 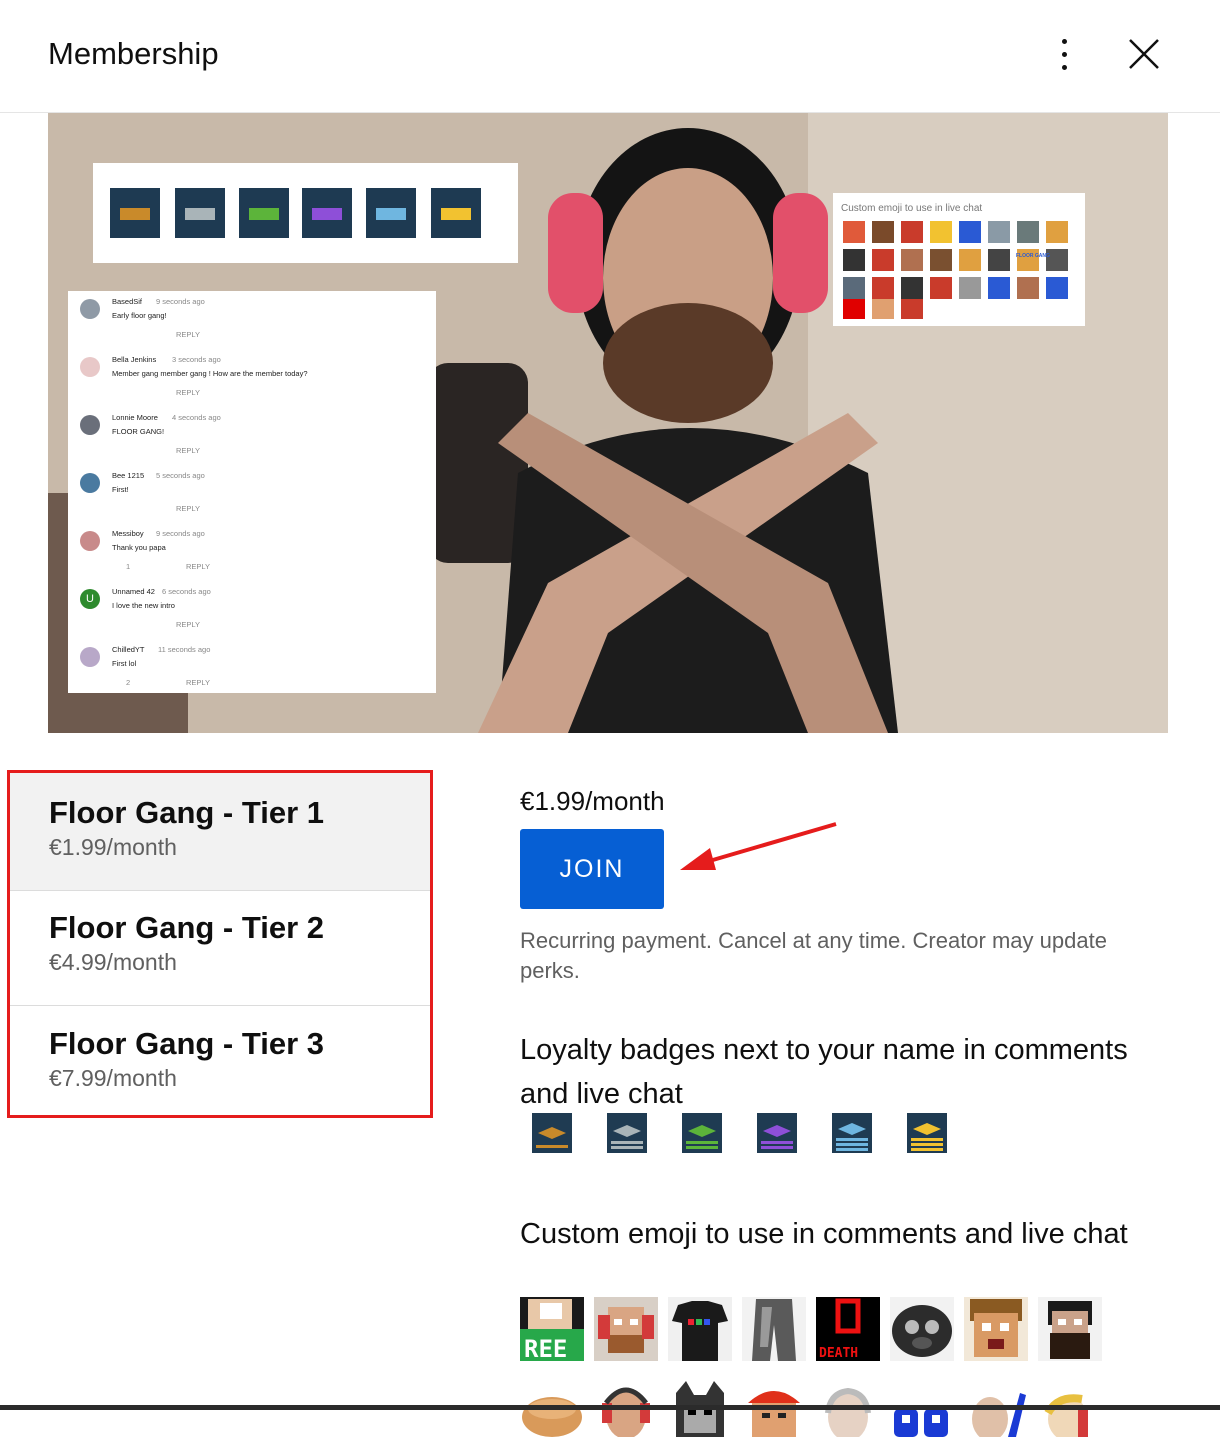 I want to click on silver-badge-icon, so click(x=627, y=1133).